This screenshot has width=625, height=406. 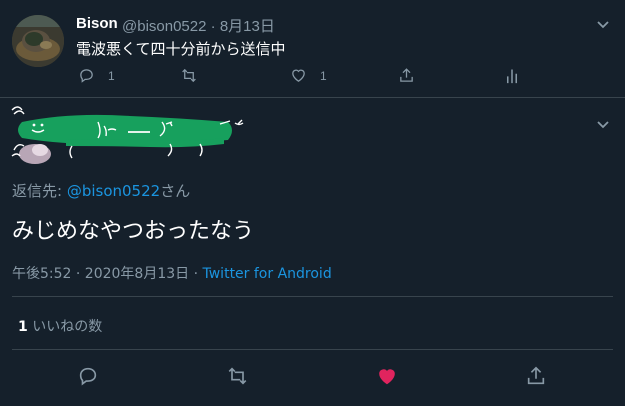 What do you see at coordinates (38, 41) in the screenshot?
I see `avatar` at bounding box center [38, 41].